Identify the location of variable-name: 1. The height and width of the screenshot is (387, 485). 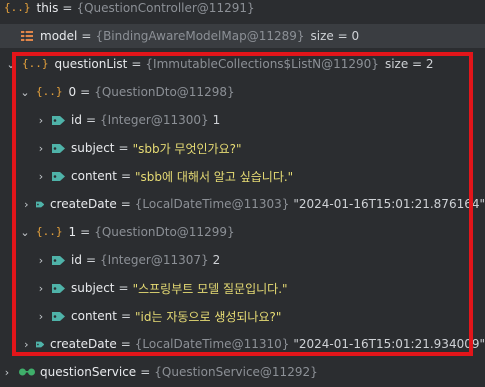
(72, 232).